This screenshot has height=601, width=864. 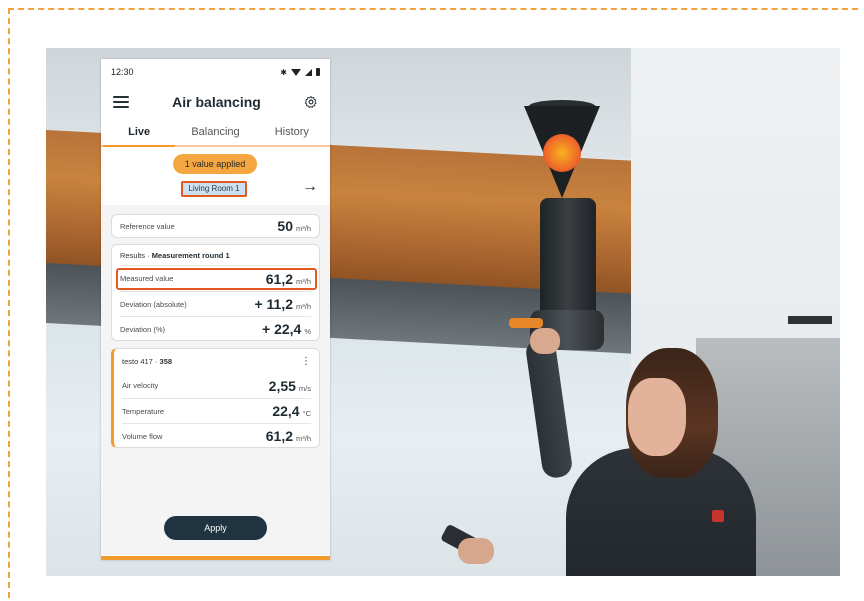 I want to click on deviation-absolute-row: Deviation (absolute) + 11,2 m³/h, so click(x=215, y=304).